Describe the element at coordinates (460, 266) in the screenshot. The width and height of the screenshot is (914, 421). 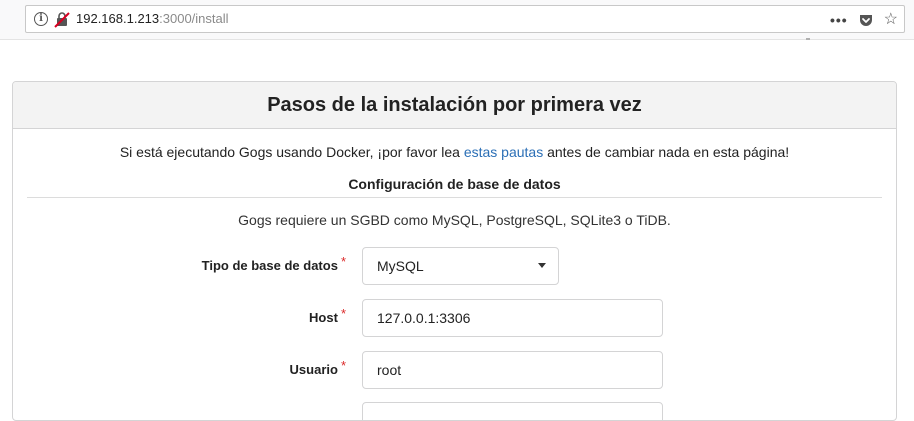
I see `db-type-select: MySQL` at that location.